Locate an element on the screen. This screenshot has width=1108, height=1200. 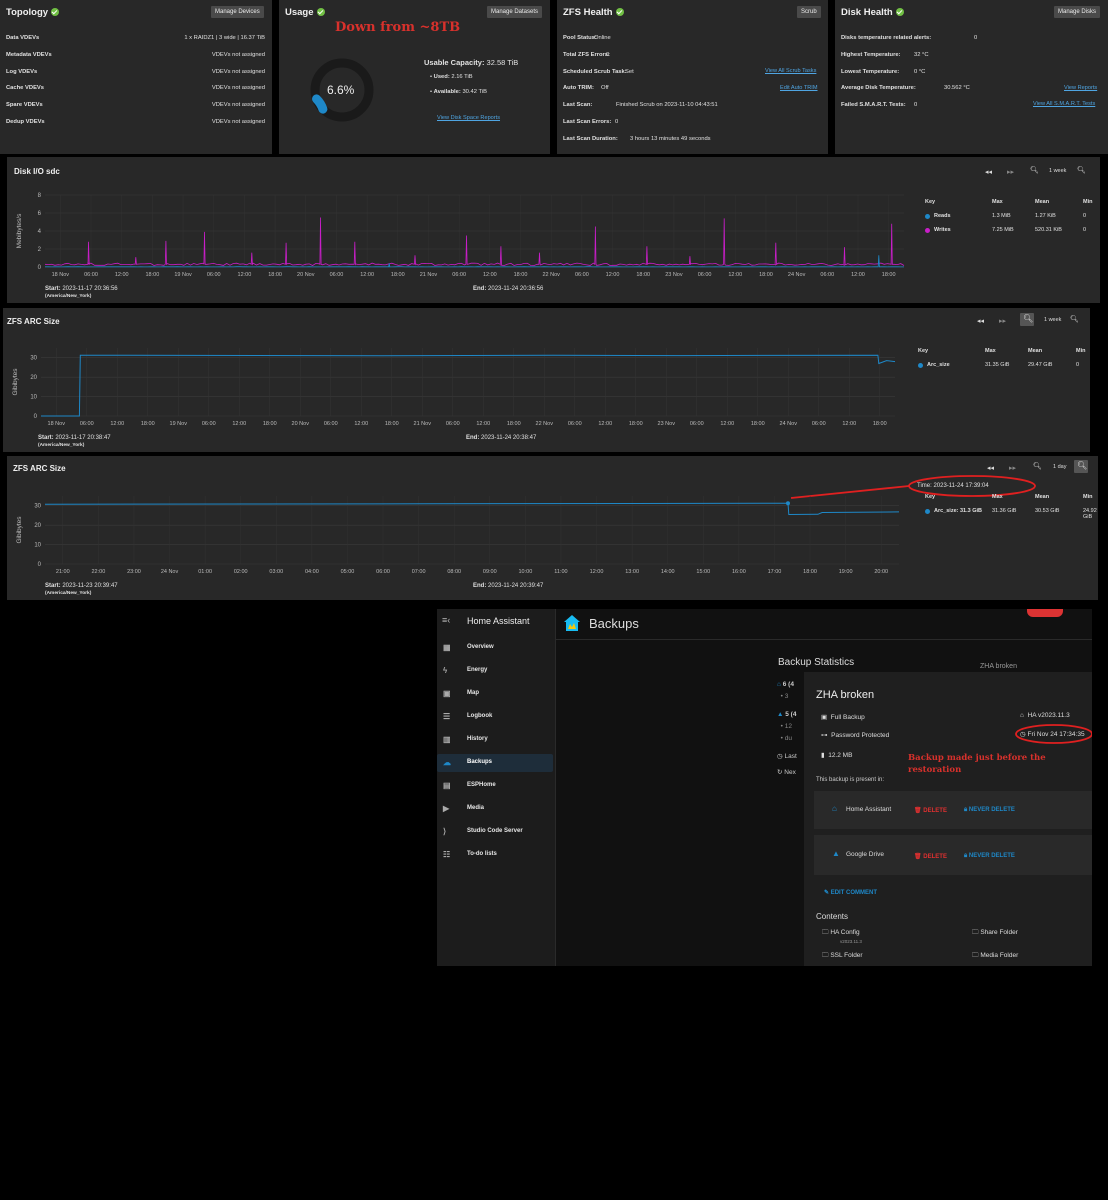
range-label: 1 week is located at coordinates (1053, 320).